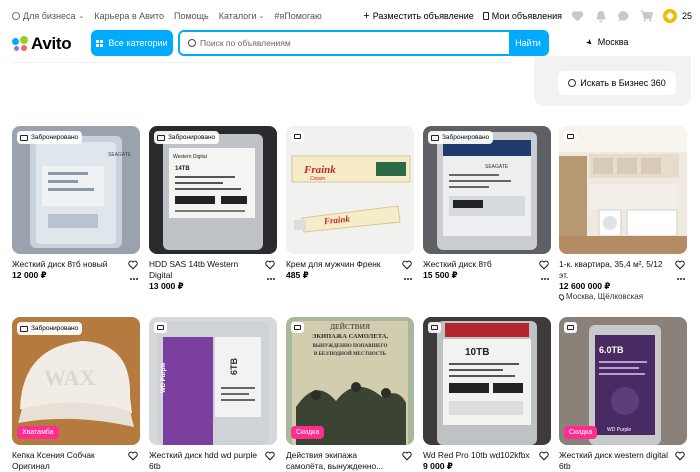 This screenshot has height=472, width=700. I want to click on cream-sub-text: Cream, so click(317, 179).